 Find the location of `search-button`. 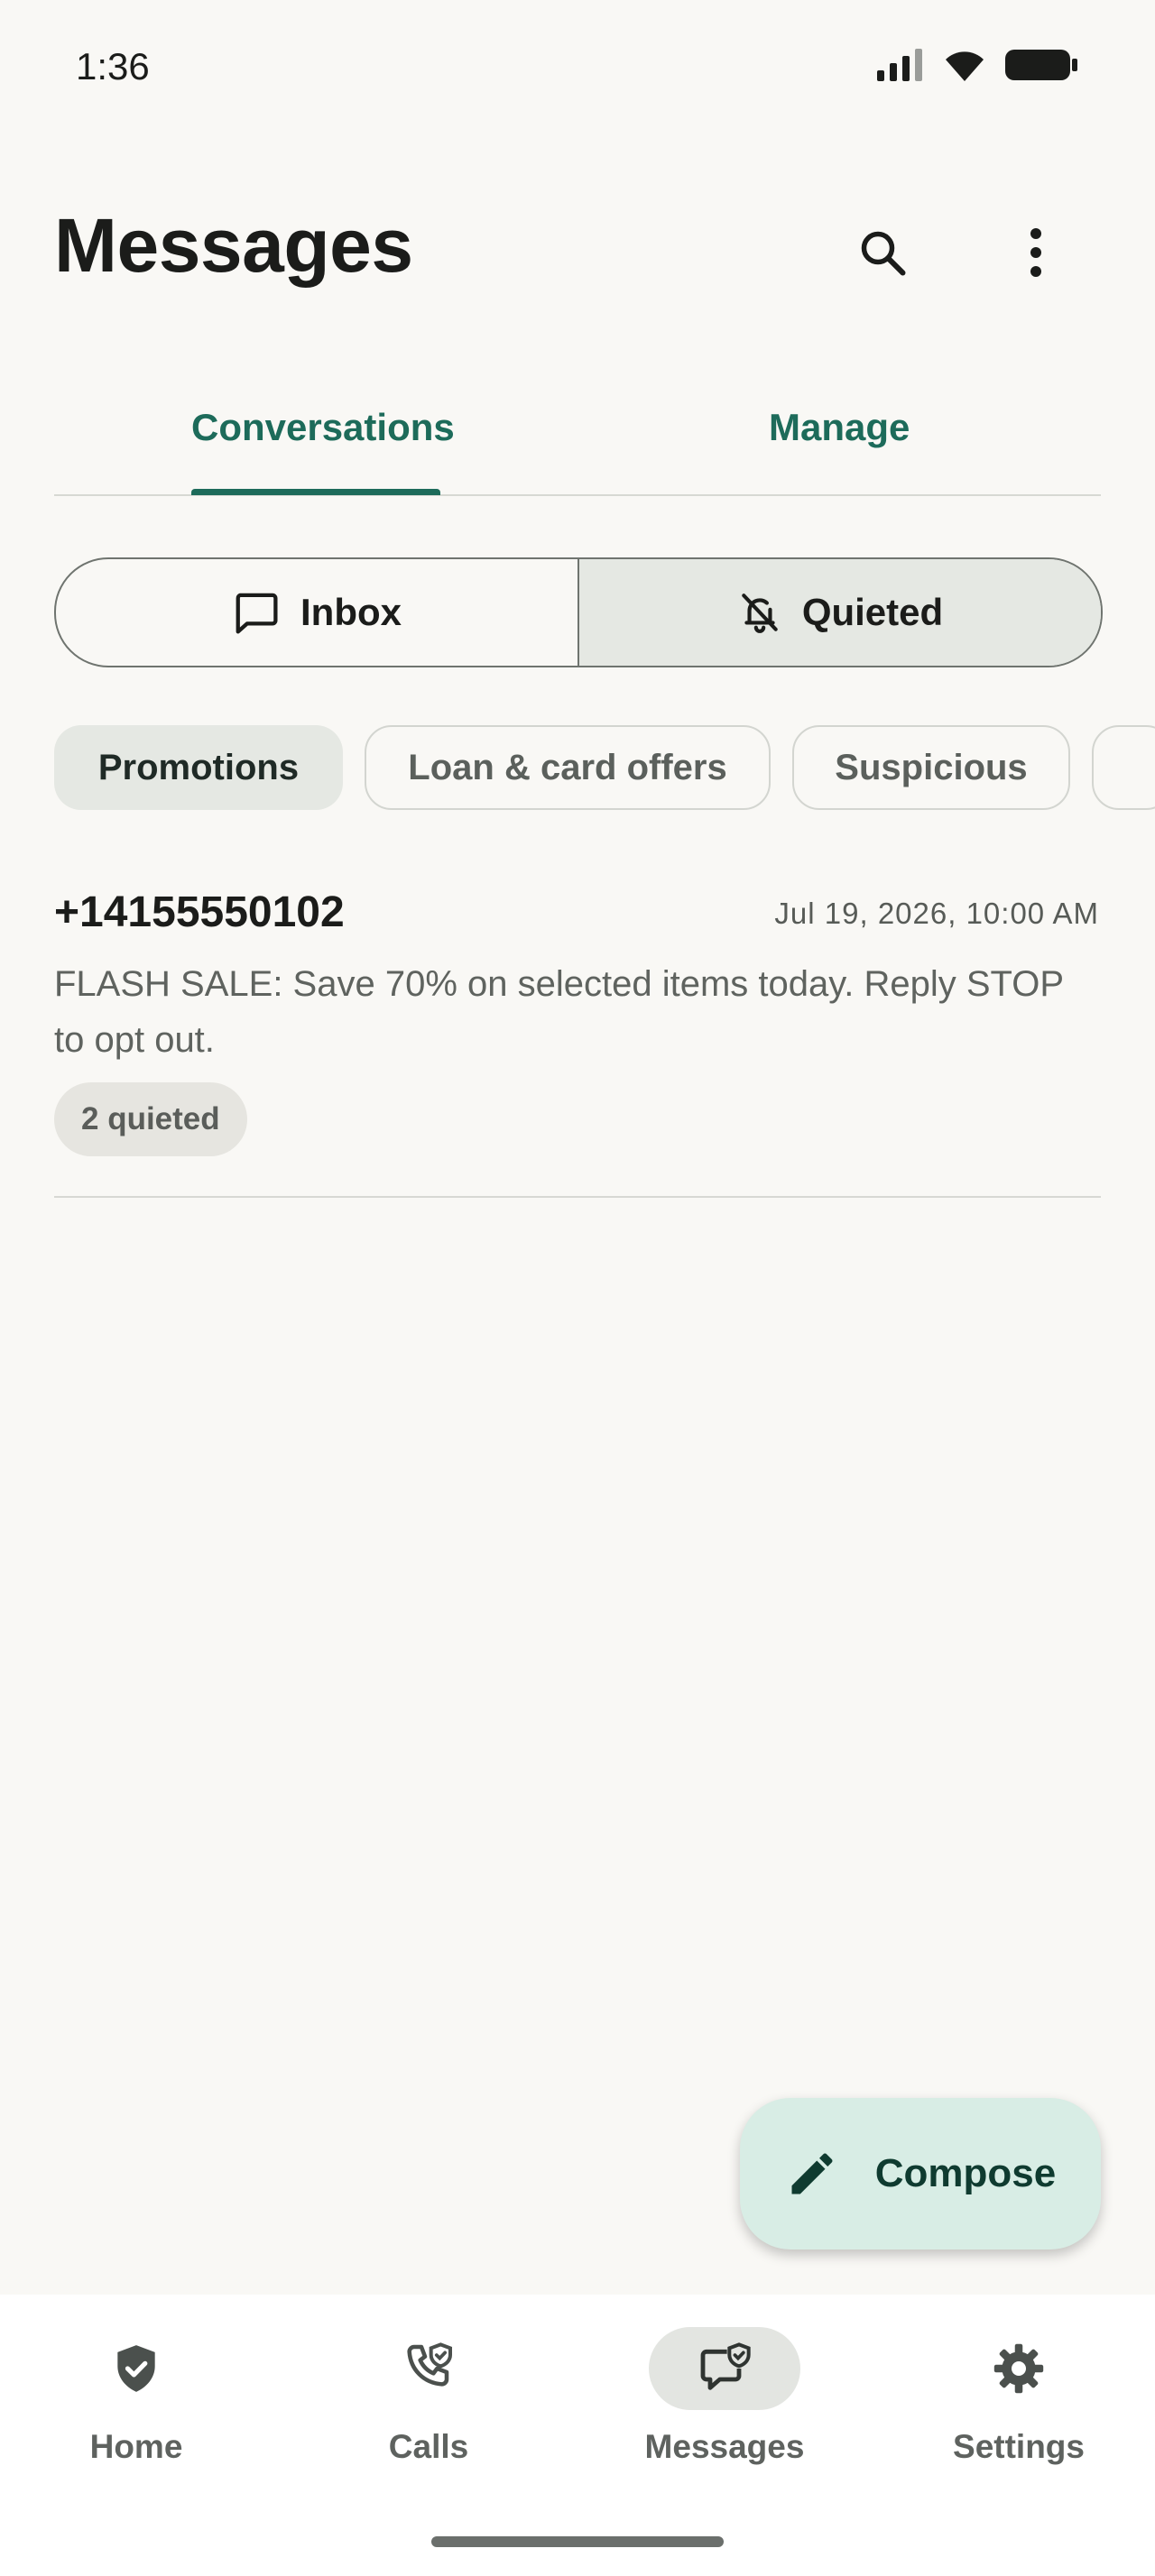

search-button is located at coordinates (882, 253).